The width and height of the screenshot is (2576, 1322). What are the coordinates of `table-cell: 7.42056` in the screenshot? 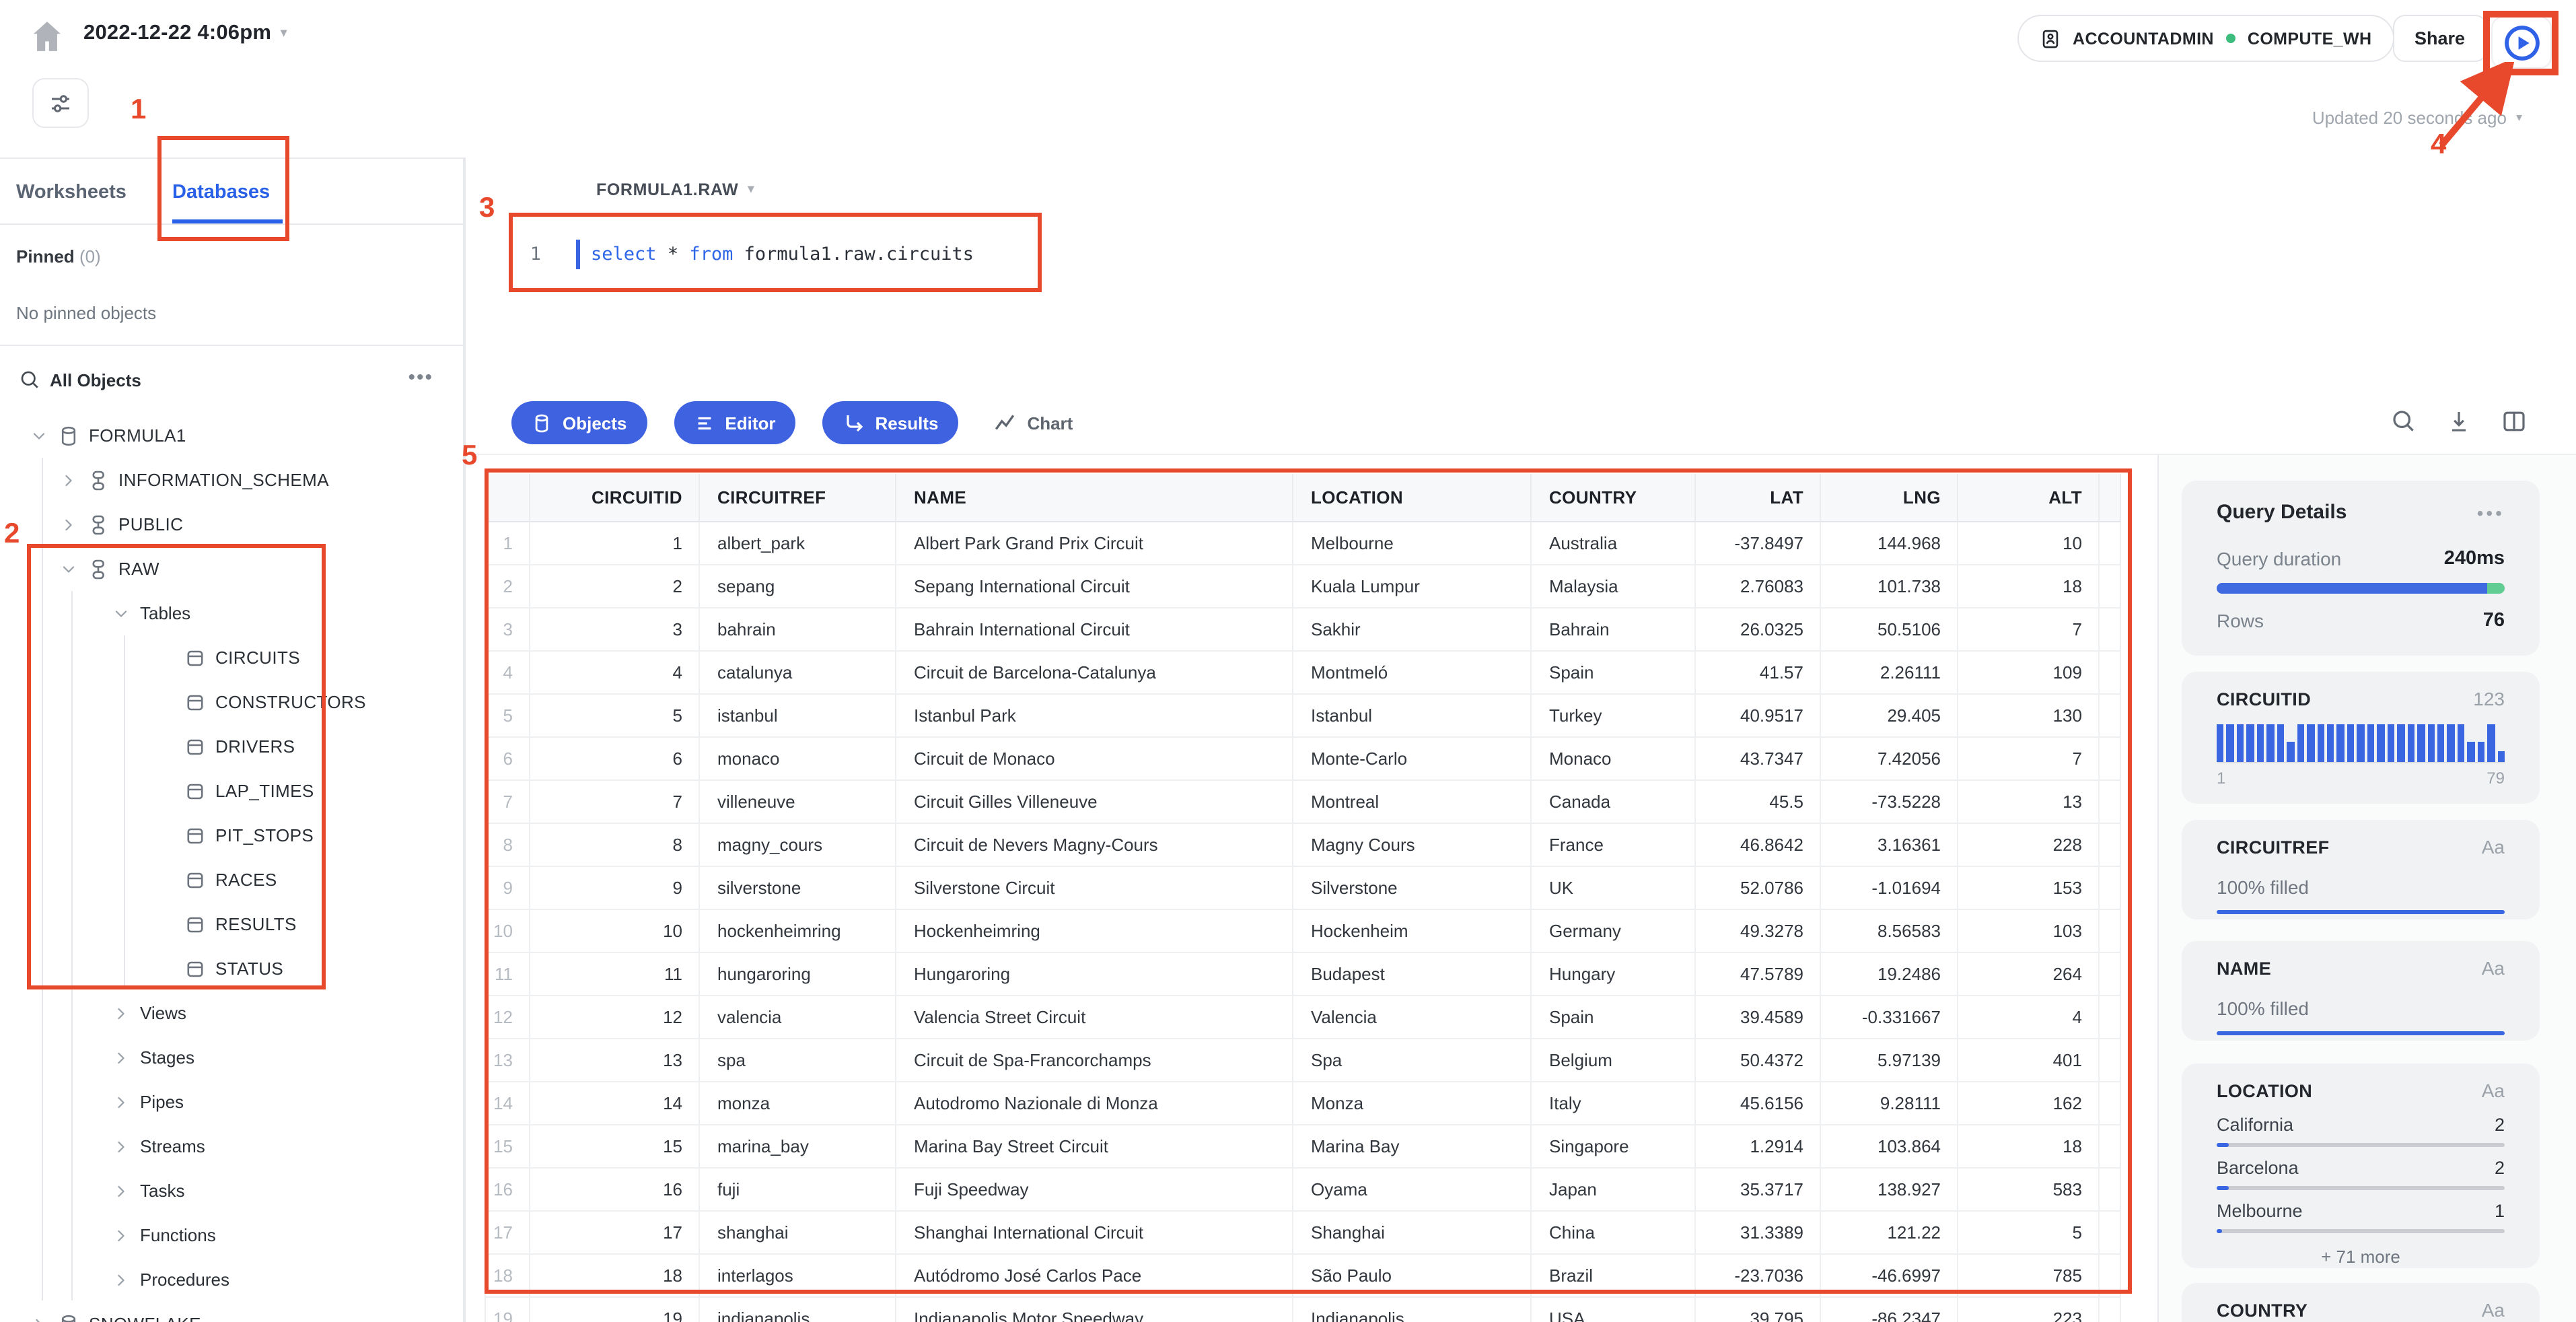 It's located at (1889, 759).